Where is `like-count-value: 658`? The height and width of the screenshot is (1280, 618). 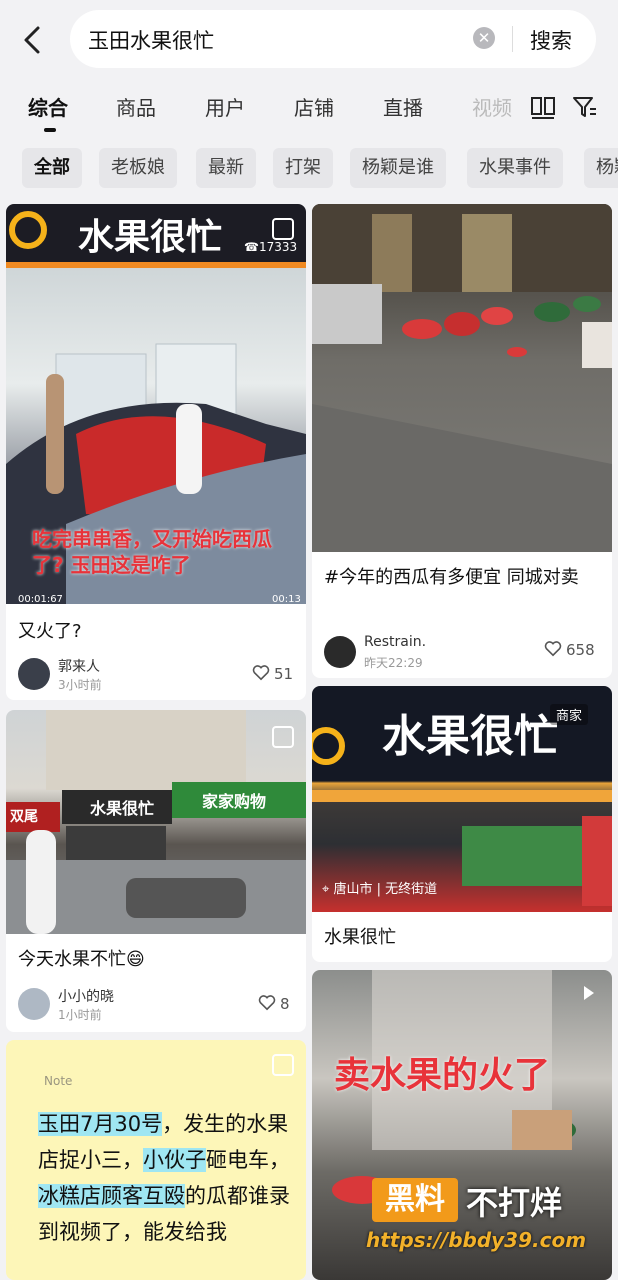 like-count-value: 658 is located at coordinates (580, 650).